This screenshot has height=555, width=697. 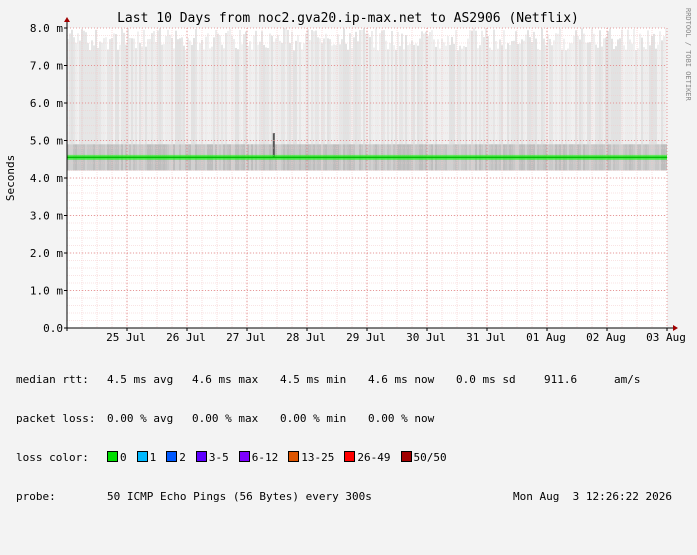 What do you see at coordinates (592, 496) in the screenshot?
I see `probe-timestamp: Mon Aug 3 12:26:22 2026` at bounding box center [592, 496].